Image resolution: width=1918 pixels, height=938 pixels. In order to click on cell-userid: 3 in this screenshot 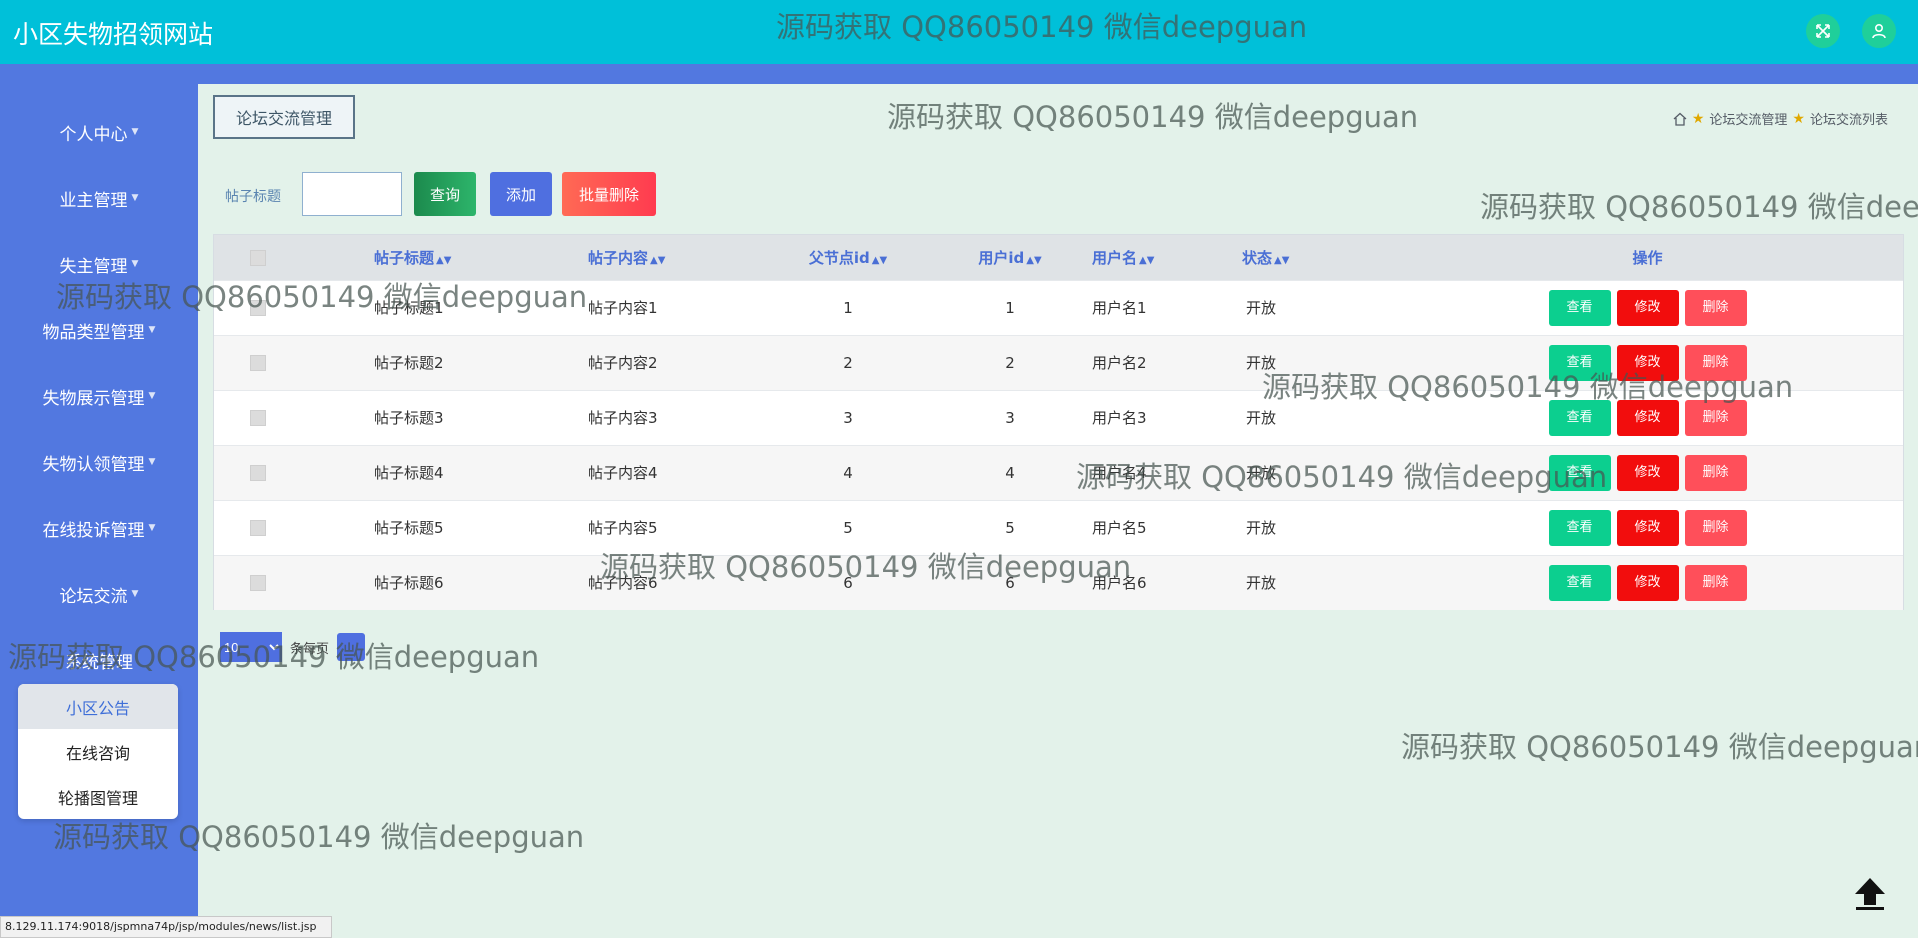, I will do `click(1010, 417)`.